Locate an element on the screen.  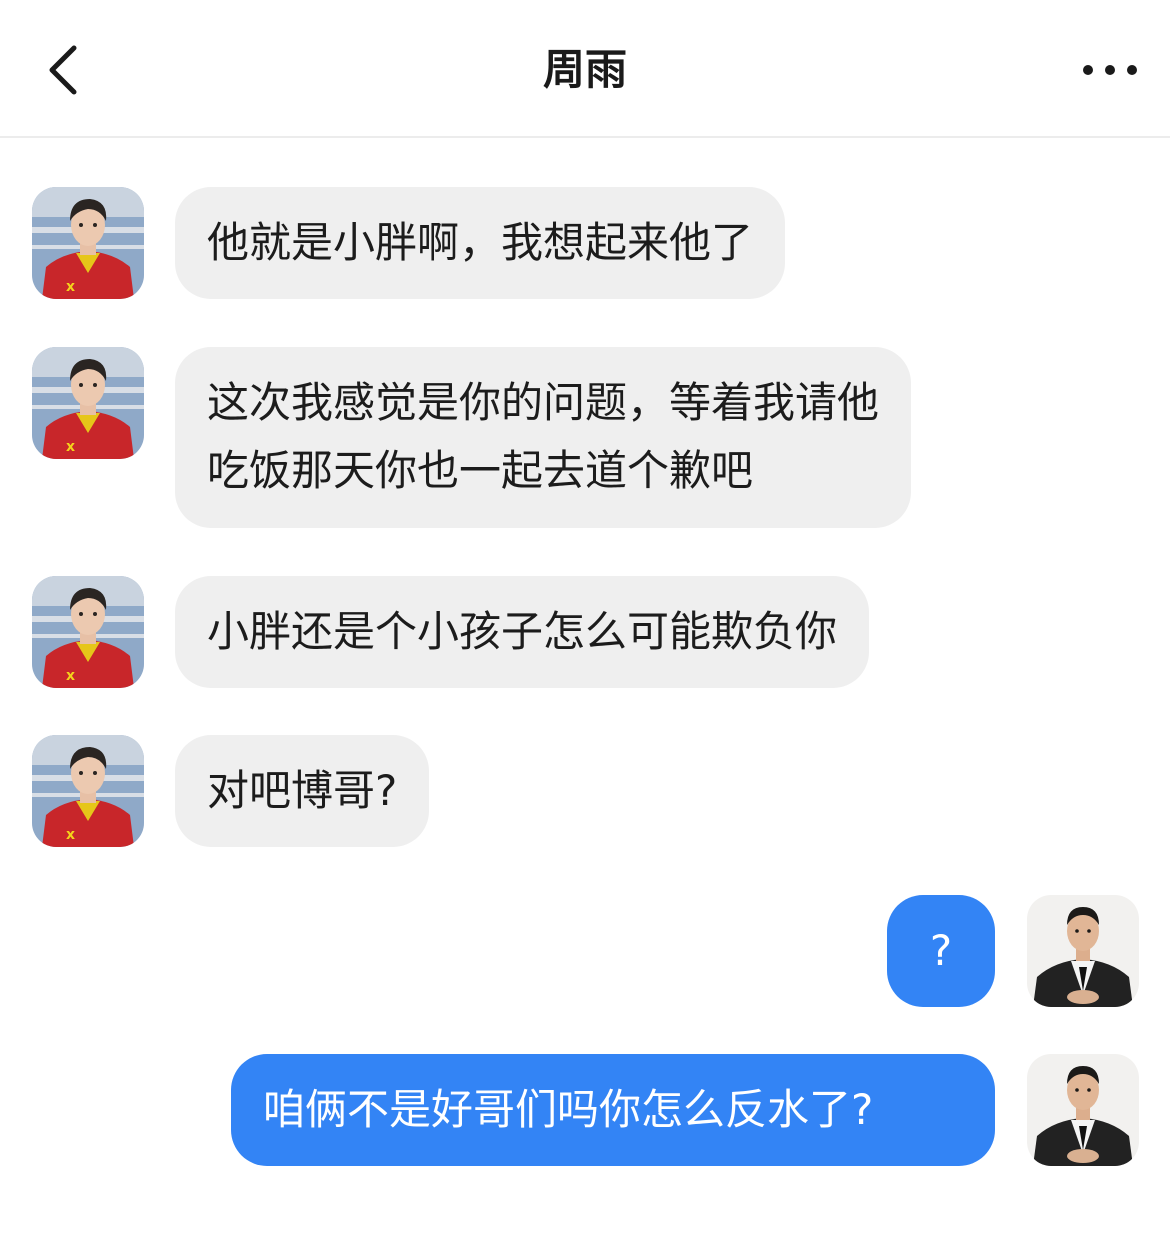
message-text-line: 吃饭那天你也一起去道个歉吧 is located at coordinates (480, 470).